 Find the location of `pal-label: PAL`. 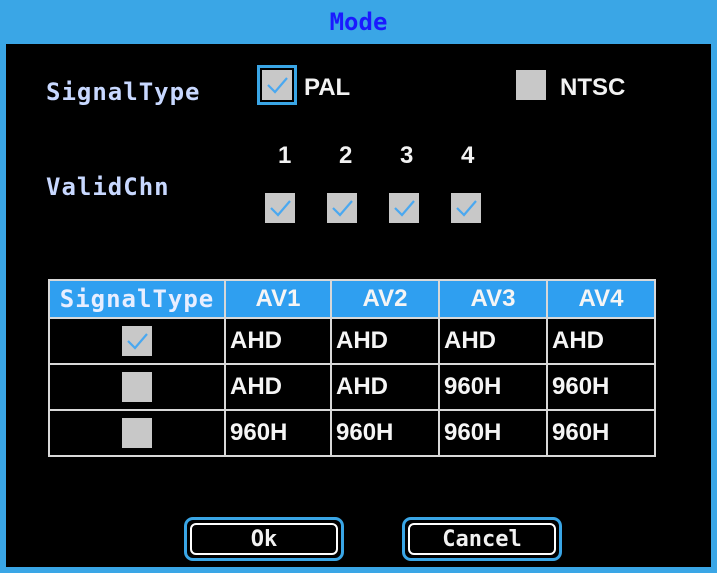

pal-label: PAL is located at coordinates (327, 87).